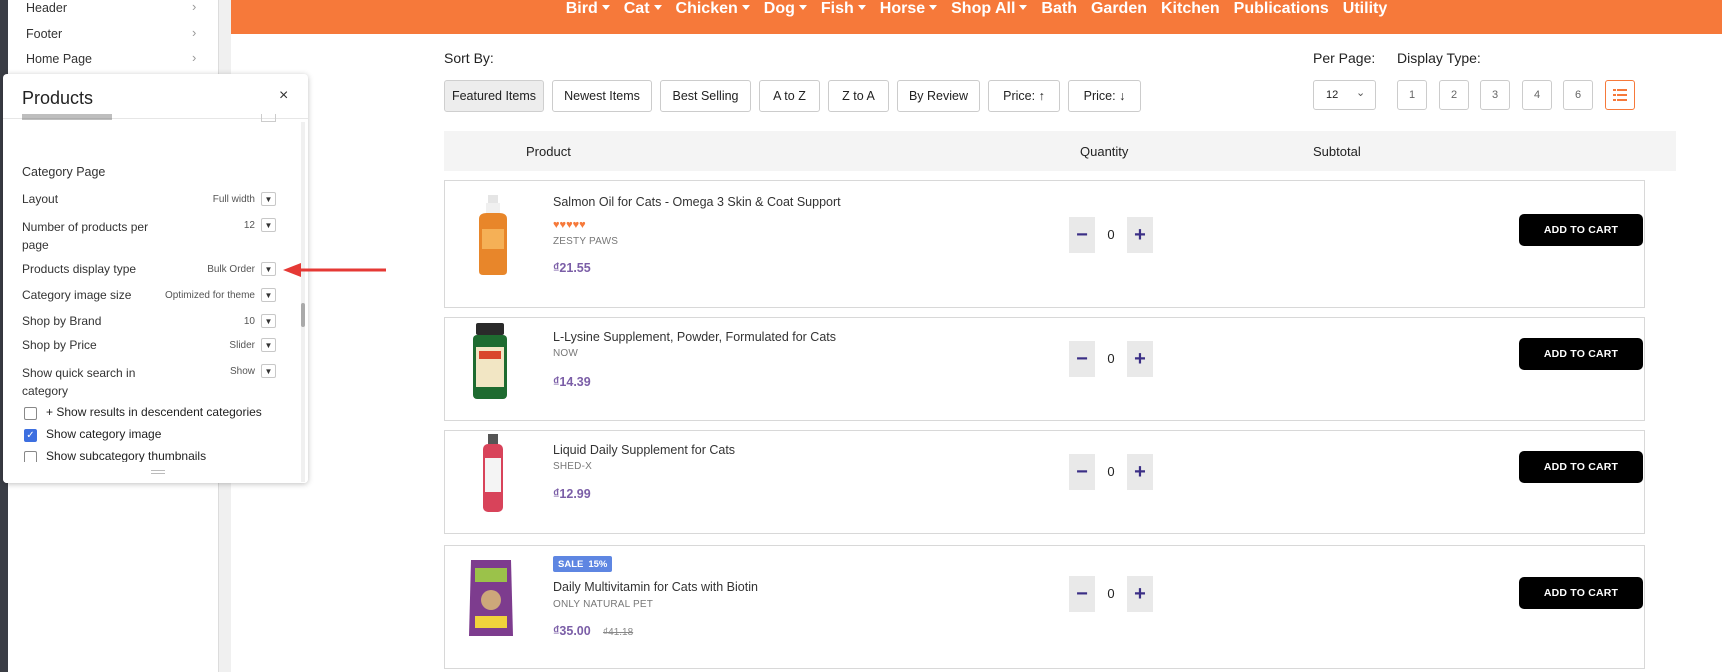 This screenshot has height=672, width=1722. What do you see at coordinates (644, 450) in the screenshot?
I see `product-name: Liquid Daily Supplement for Cats` at bounding box center [644, 450].